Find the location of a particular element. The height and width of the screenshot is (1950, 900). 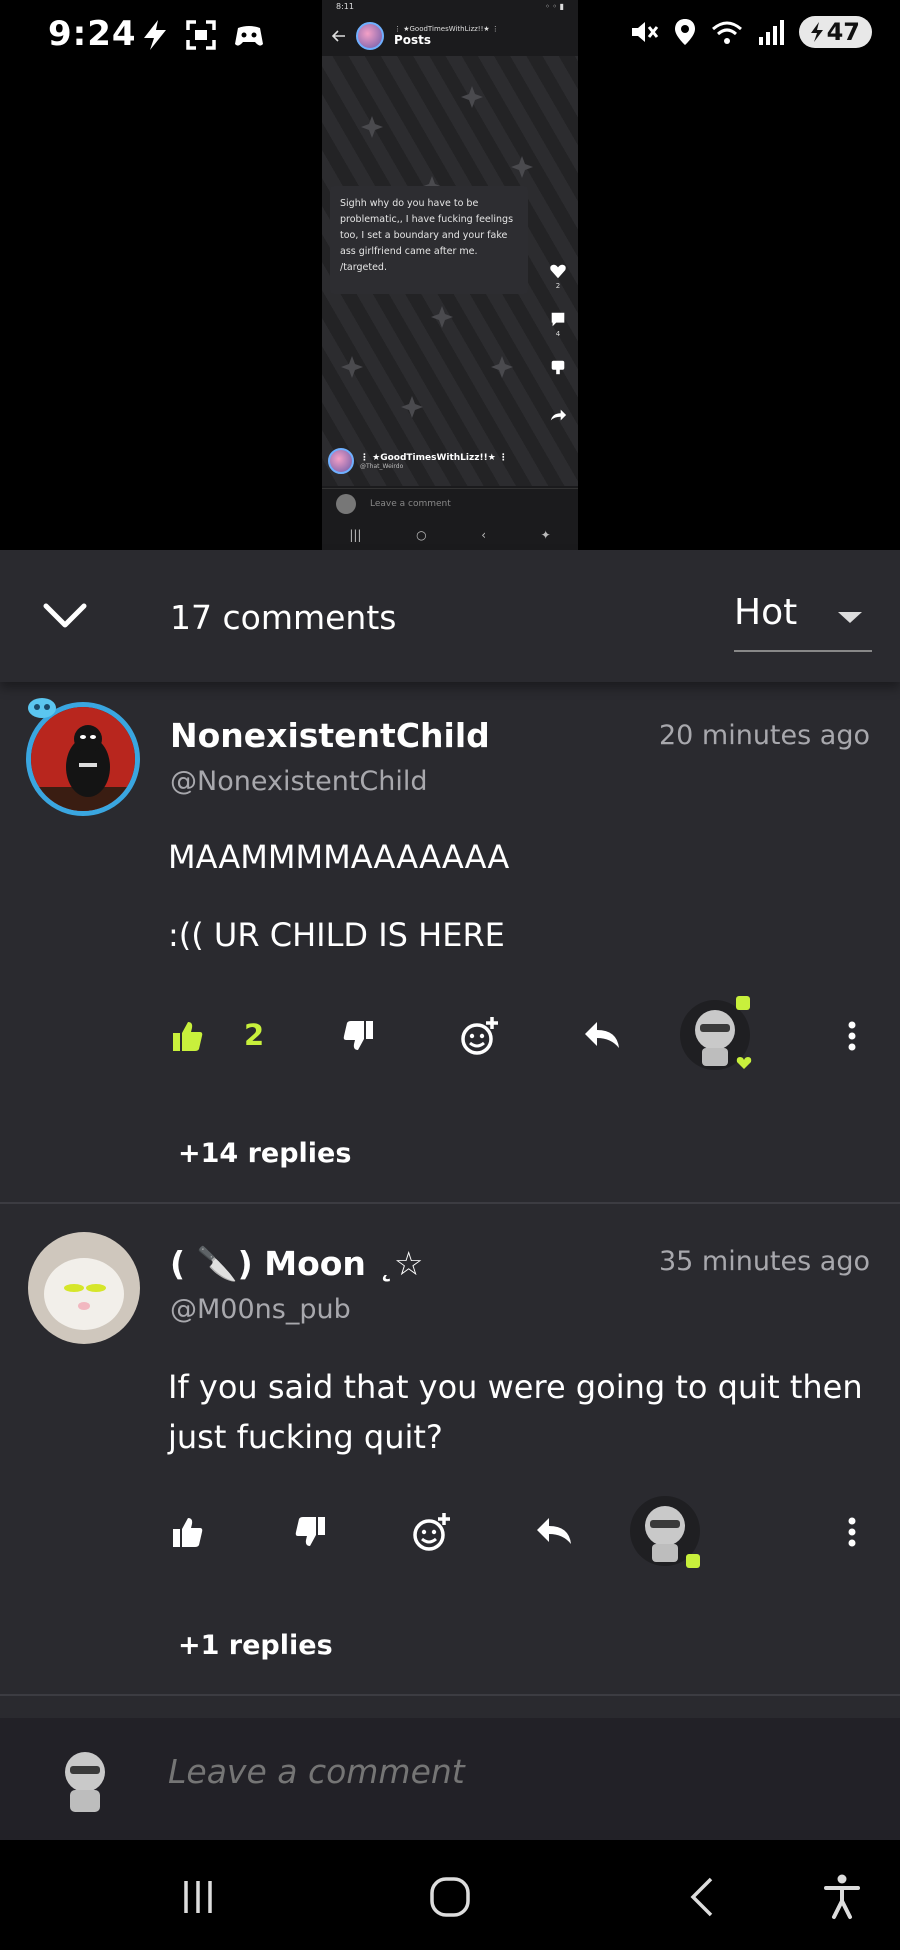

preview-status-bar: 8:11 ◦ ◦ ▮ is located at coordinates (450, 8).